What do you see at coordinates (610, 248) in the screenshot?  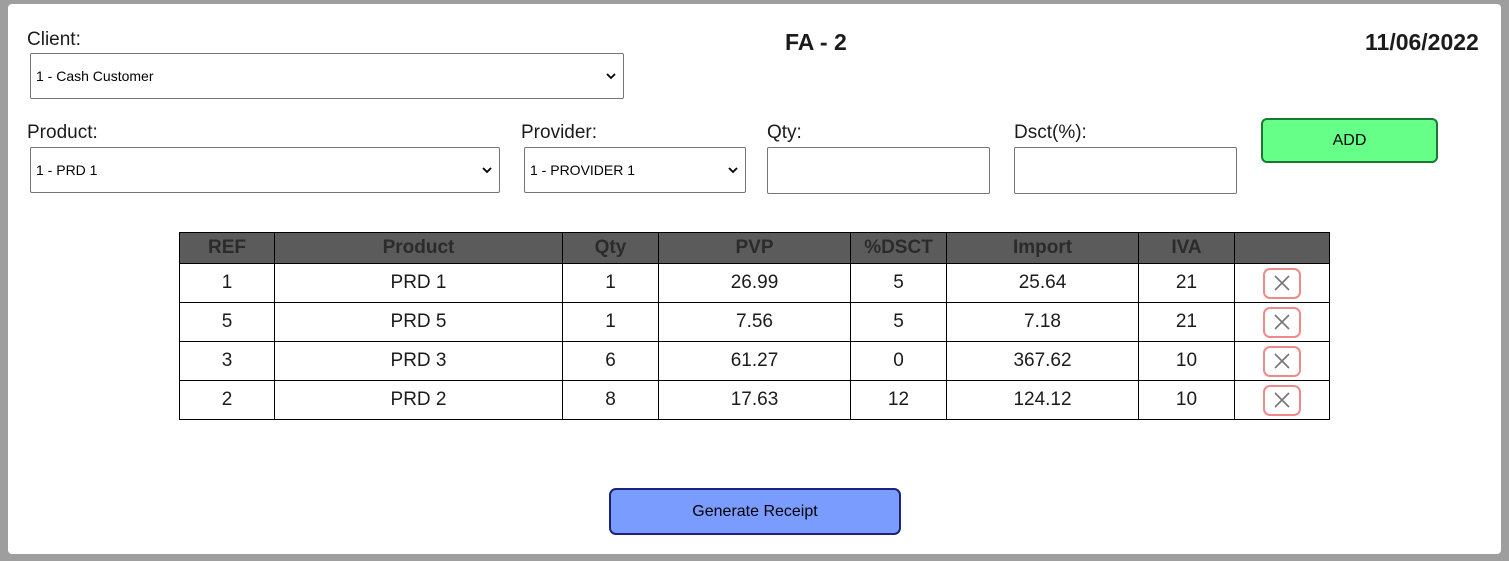 I see `col-qty: Qty` at bounding box center [610, 248].